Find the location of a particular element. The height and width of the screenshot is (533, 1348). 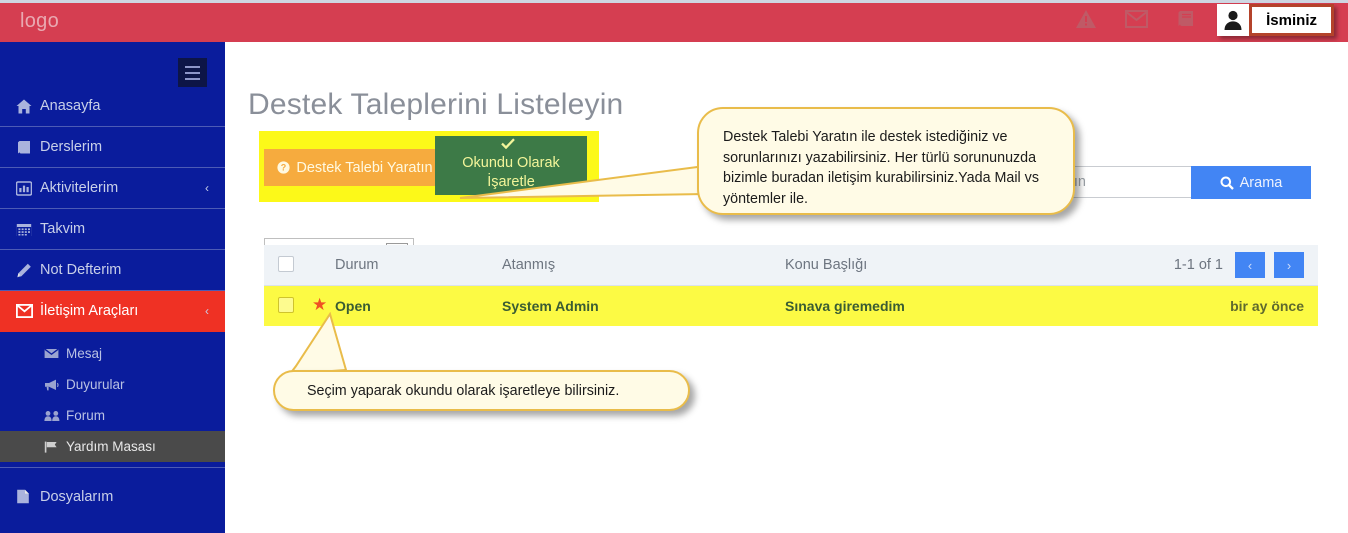

row-time: bir ay önce is located at coordinates (1267, 306).